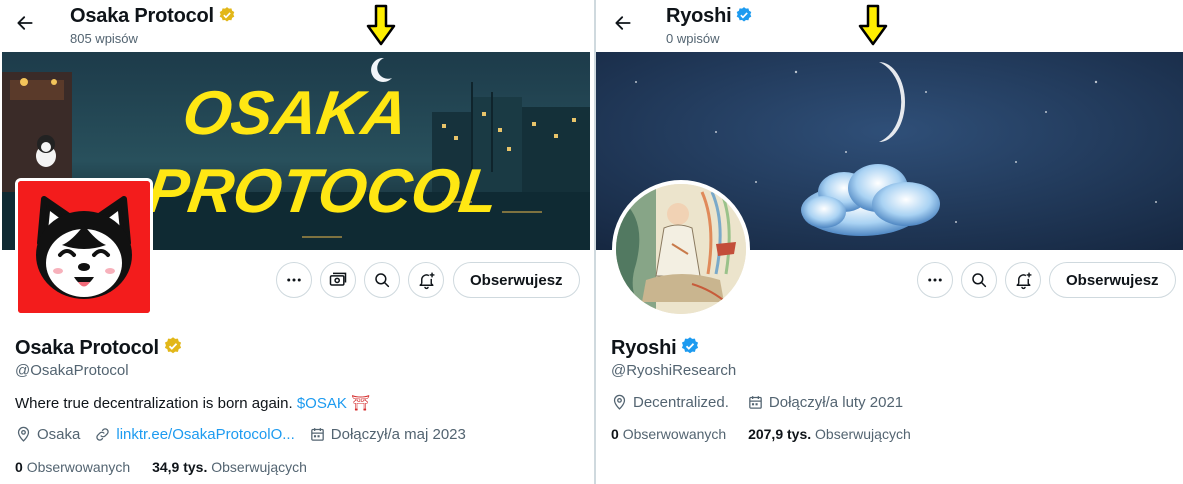 This screenshot has width=1183, height=484. What do you see at coordinates (297, 26) in the screenshot?
I see `profile-header: Osaka Protocol 805 wpisów` at bounding box center [297, 26].